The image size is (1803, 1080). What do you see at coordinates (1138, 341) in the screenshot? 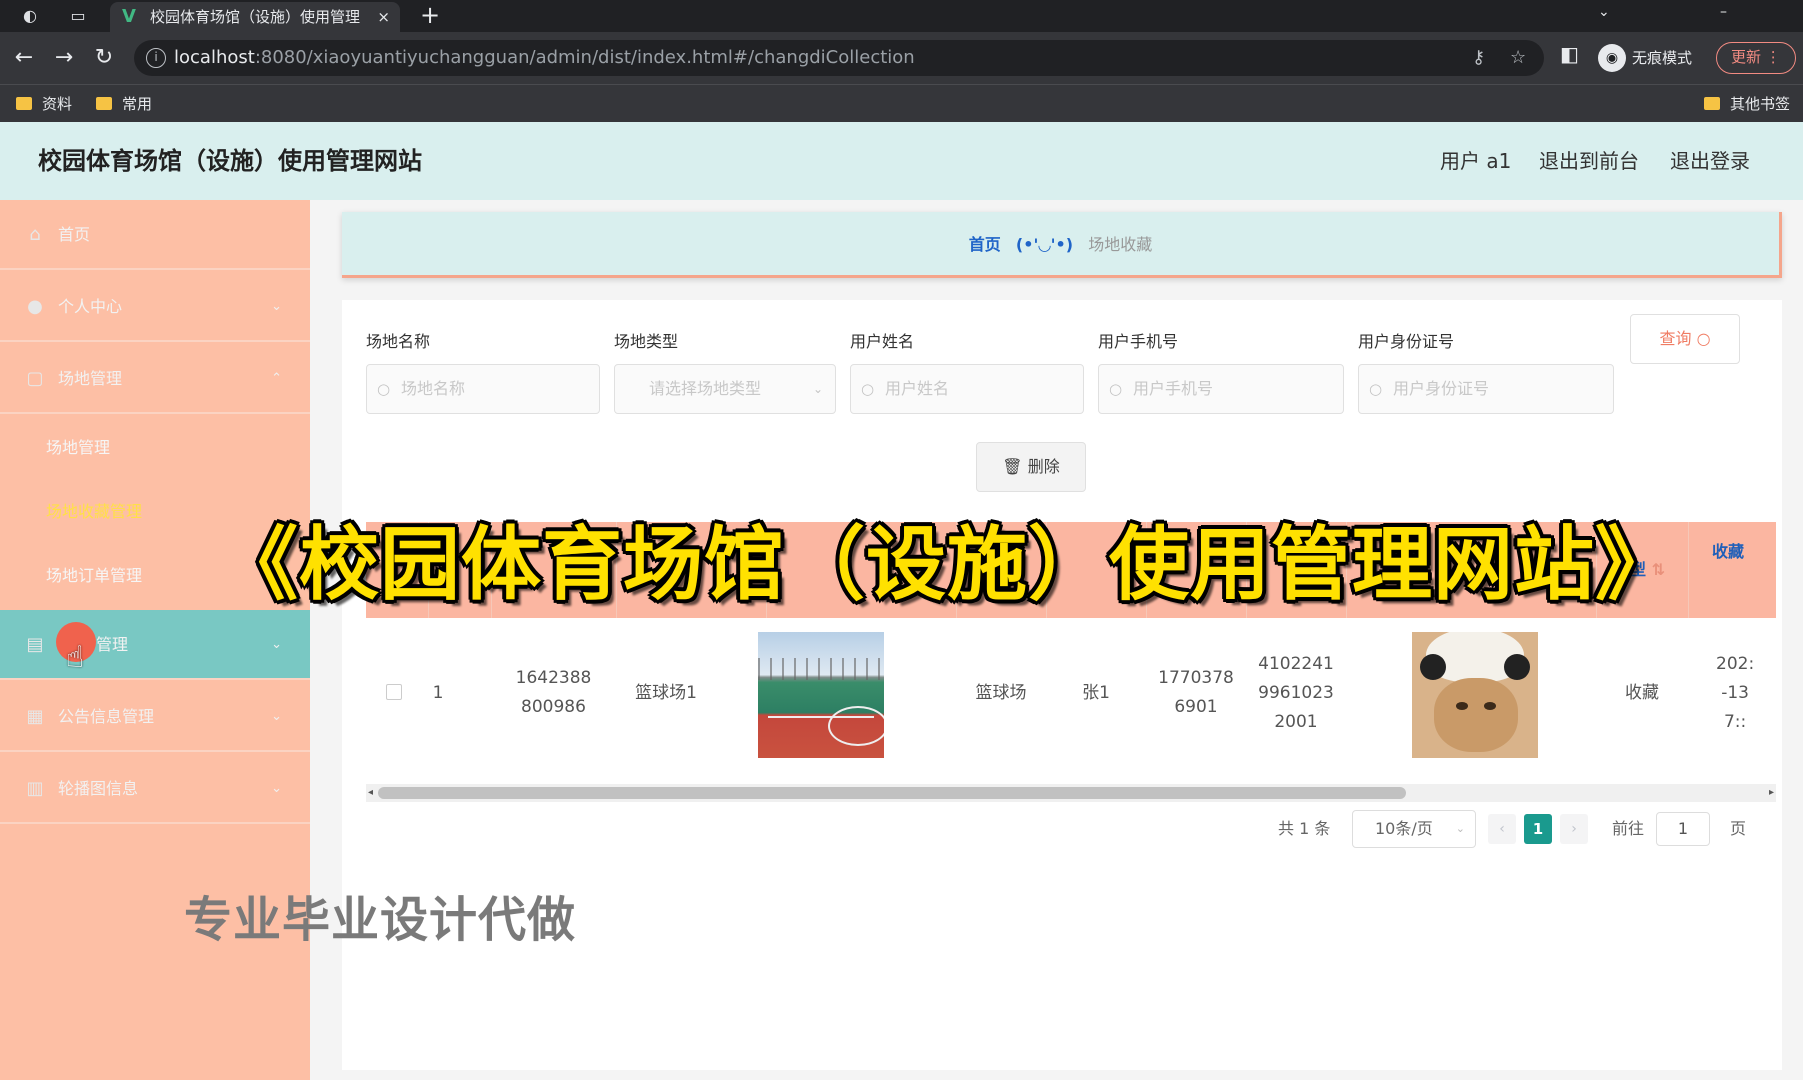
I see `filter-label-phone: 用户手机号` at bounding box center [1138, 341].